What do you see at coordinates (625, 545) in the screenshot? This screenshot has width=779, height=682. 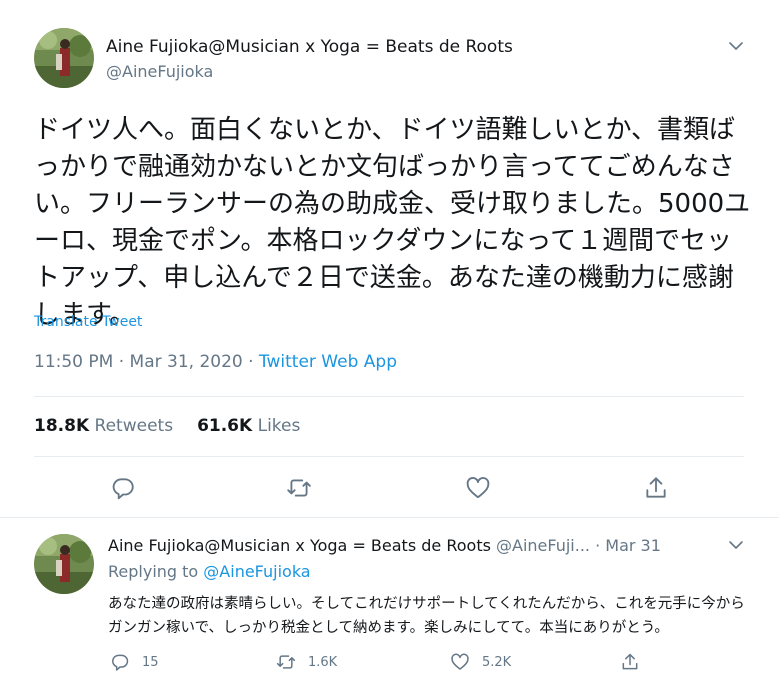 I see `tweet-date: · Mar 31` at bounding box center [625, 545].